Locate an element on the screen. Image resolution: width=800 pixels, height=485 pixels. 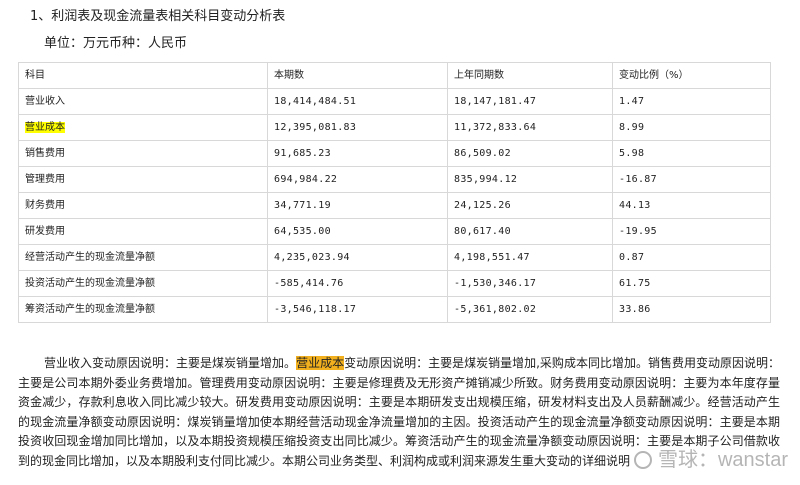
row-current-value-text: 34,771.19 is located at coordinates (302, 205).